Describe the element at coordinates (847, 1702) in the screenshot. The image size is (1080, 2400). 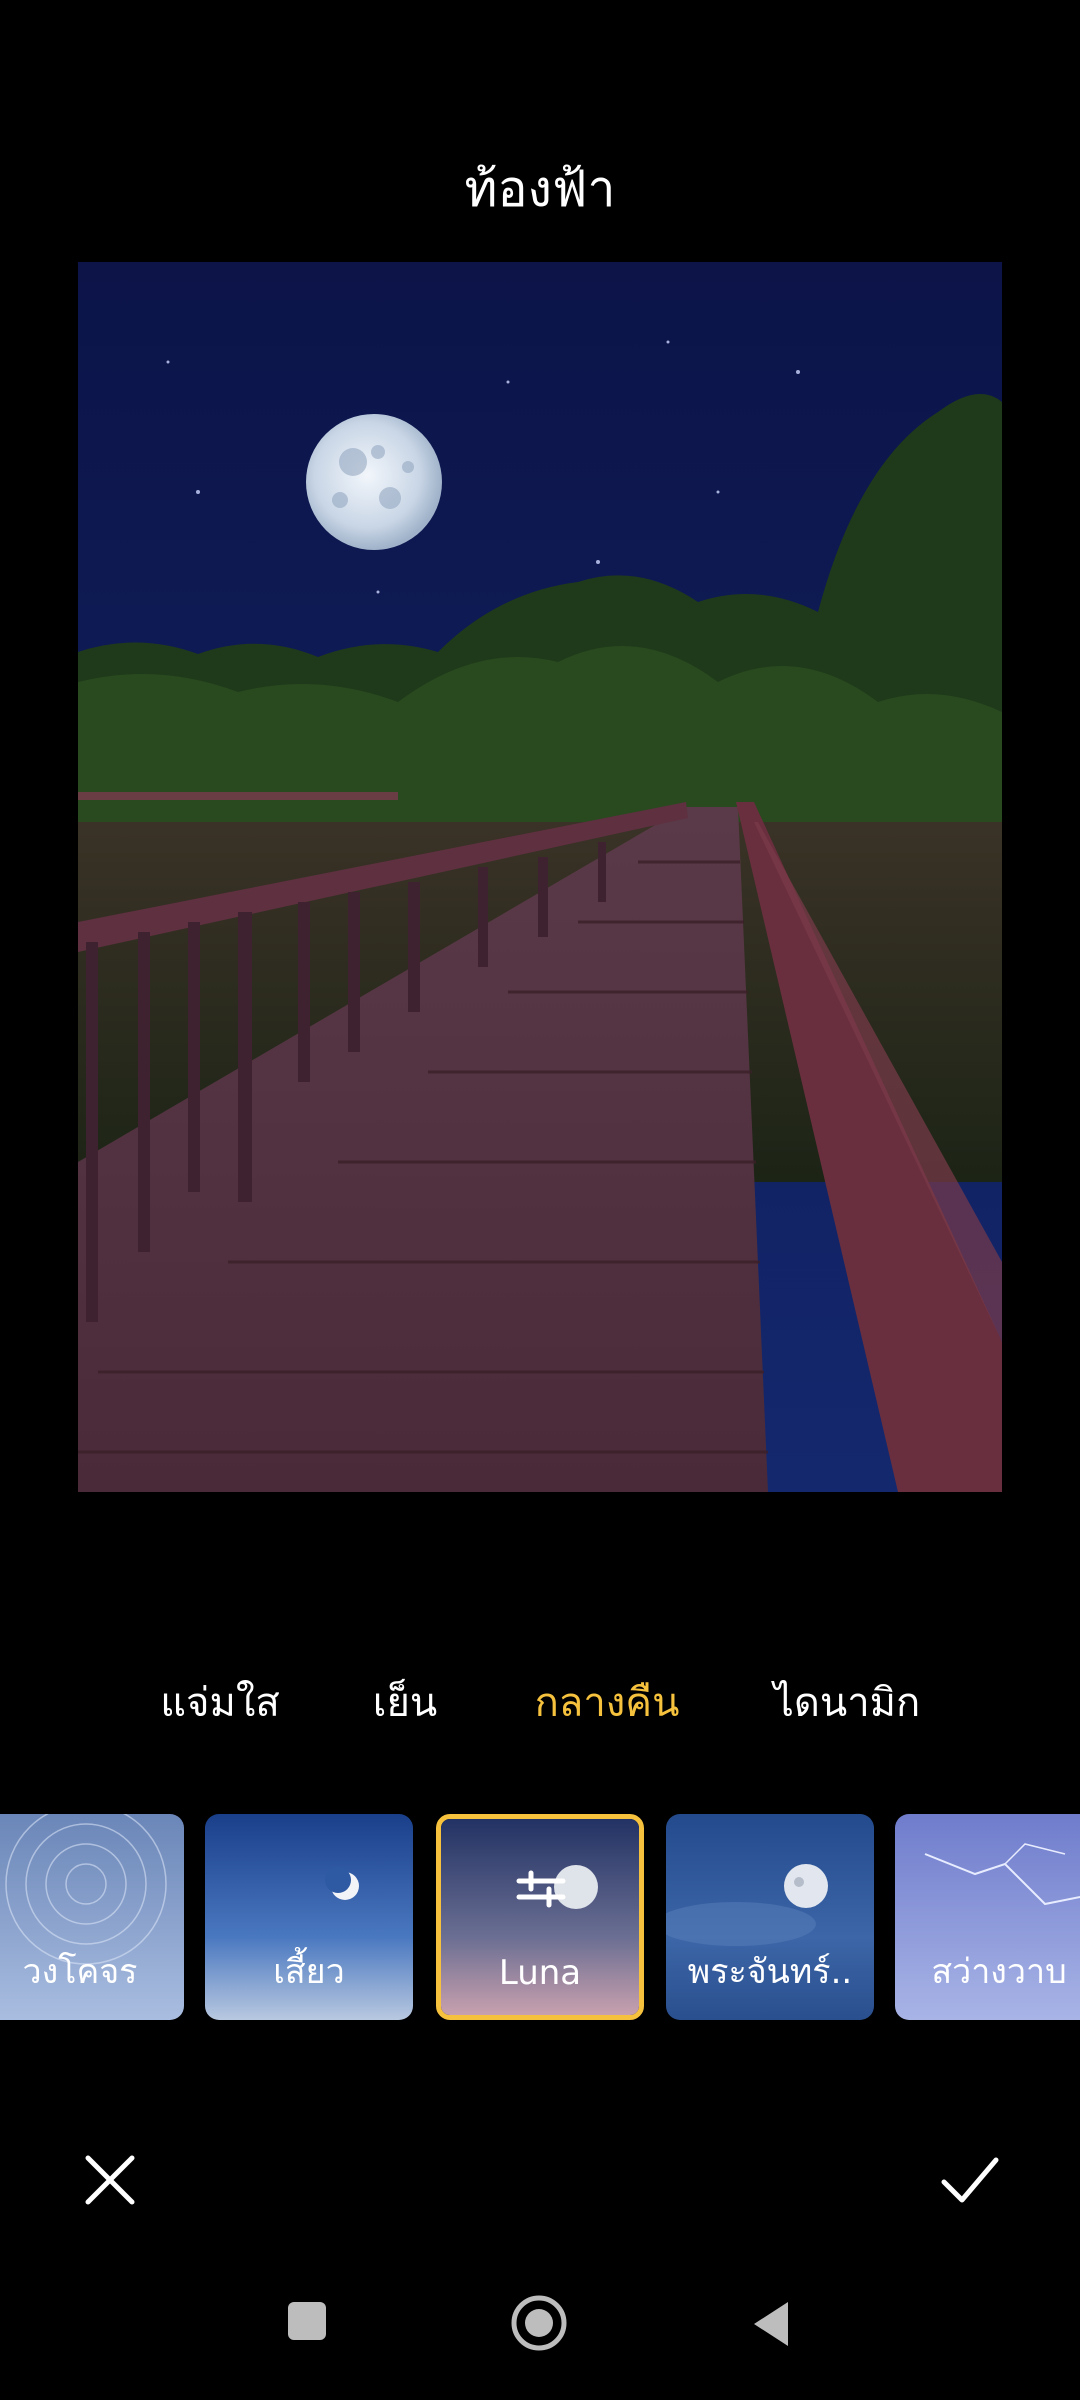
I see `tab-dynamic: ไดนามิก` at that location.